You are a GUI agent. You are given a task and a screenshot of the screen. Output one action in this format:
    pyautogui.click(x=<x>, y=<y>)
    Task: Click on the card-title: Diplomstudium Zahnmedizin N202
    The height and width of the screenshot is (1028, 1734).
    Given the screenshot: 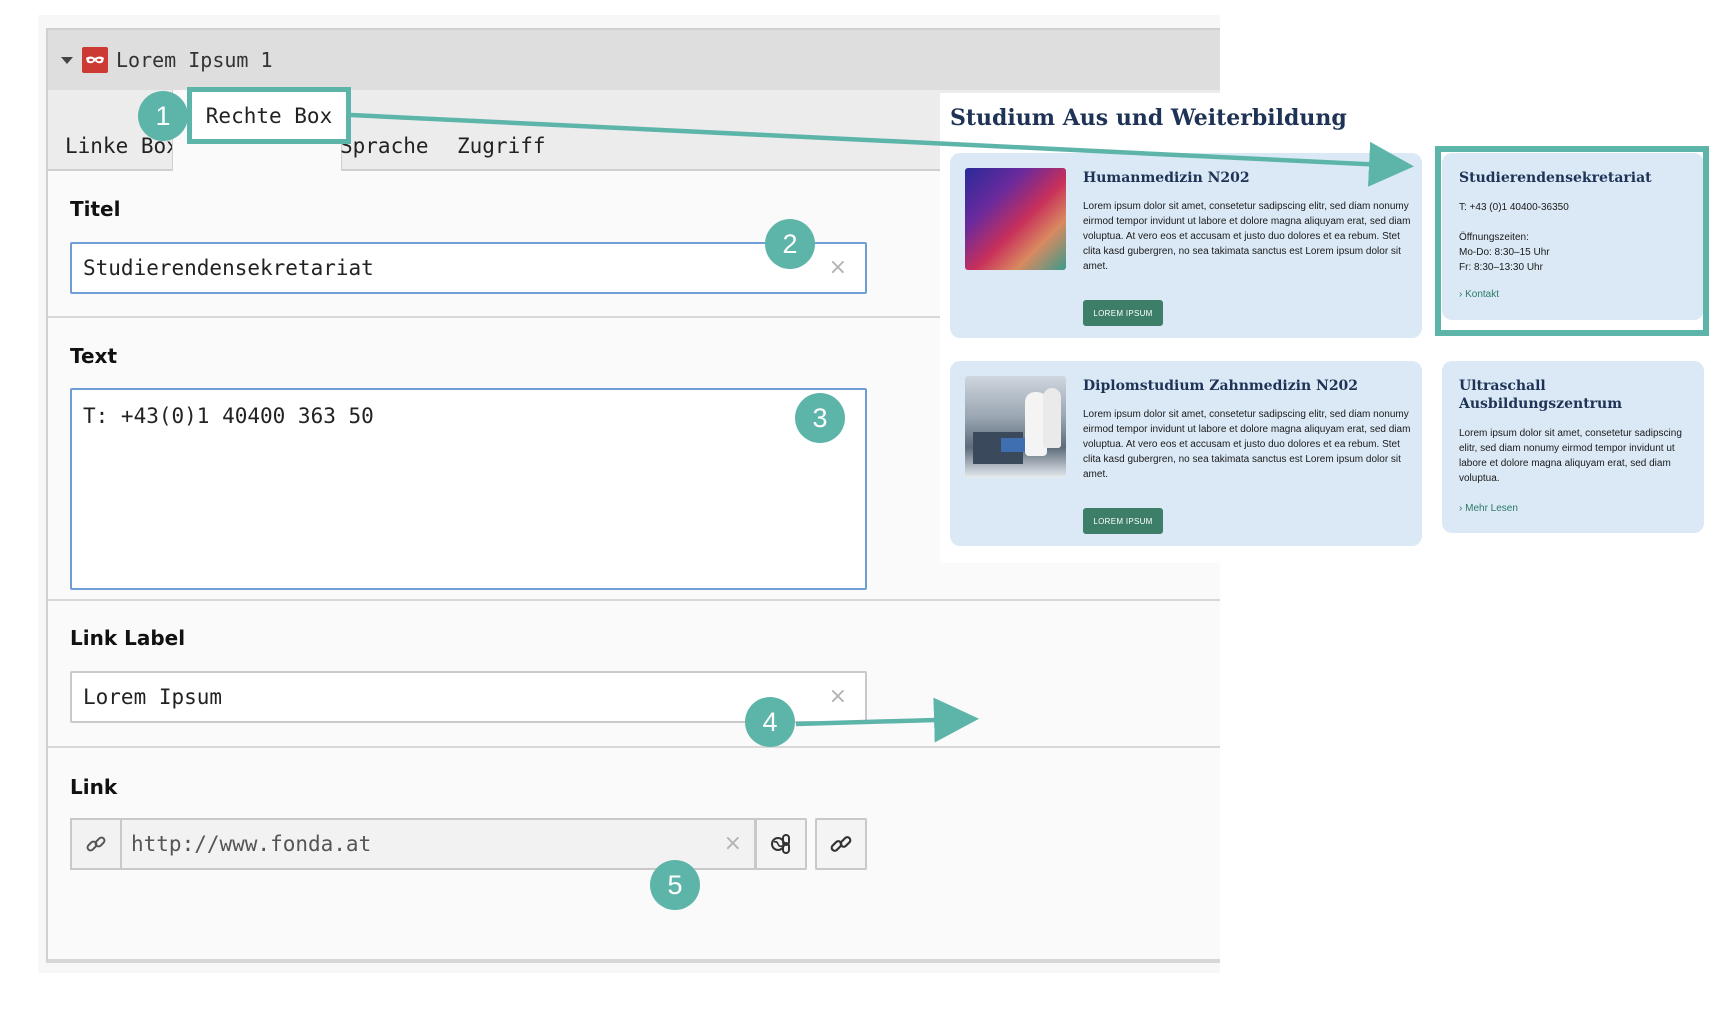 What is the action you would take?
    pyautogui.click(x=1221, y=386)
    